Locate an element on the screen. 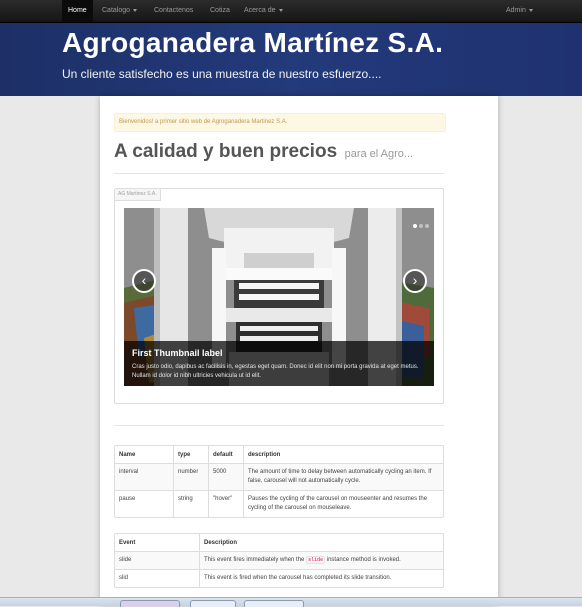  nav-cotiza: Cotiza is located at coordinates (220, 11).